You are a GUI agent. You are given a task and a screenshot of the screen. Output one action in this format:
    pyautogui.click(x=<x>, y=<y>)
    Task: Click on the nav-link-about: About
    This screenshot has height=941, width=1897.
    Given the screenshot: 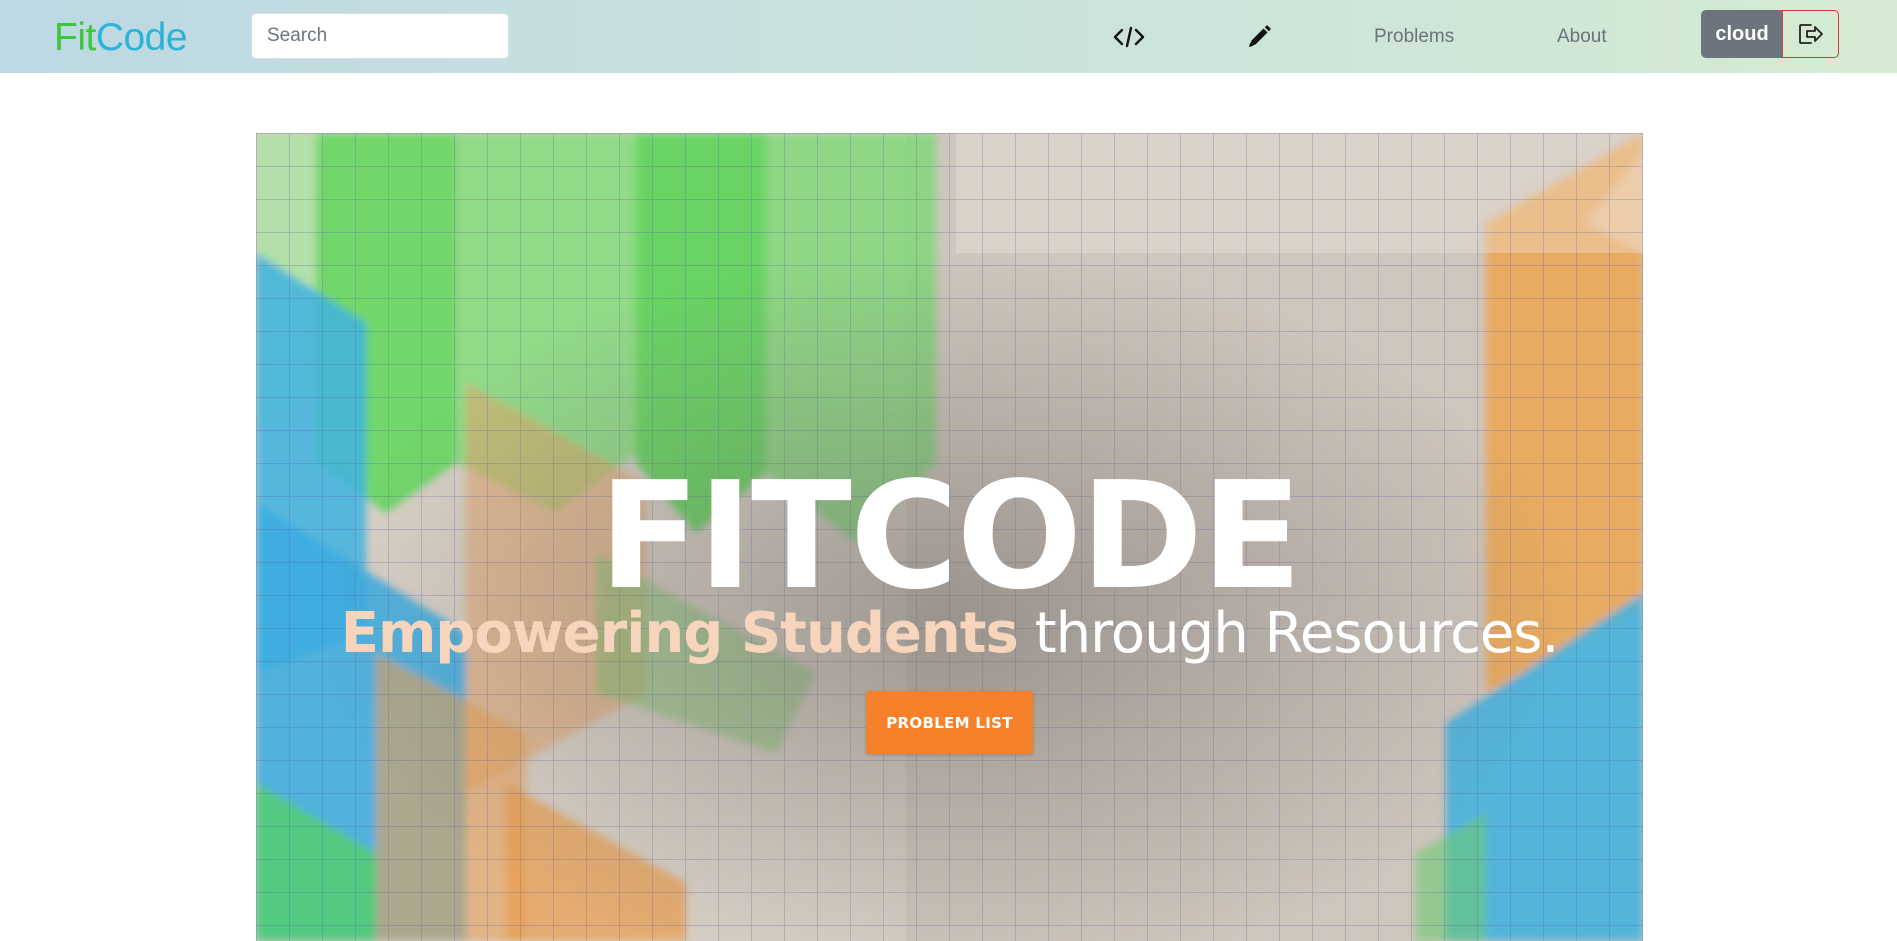 What is the action you would take?
    pyautogui.click(x=1582, y=37)
    